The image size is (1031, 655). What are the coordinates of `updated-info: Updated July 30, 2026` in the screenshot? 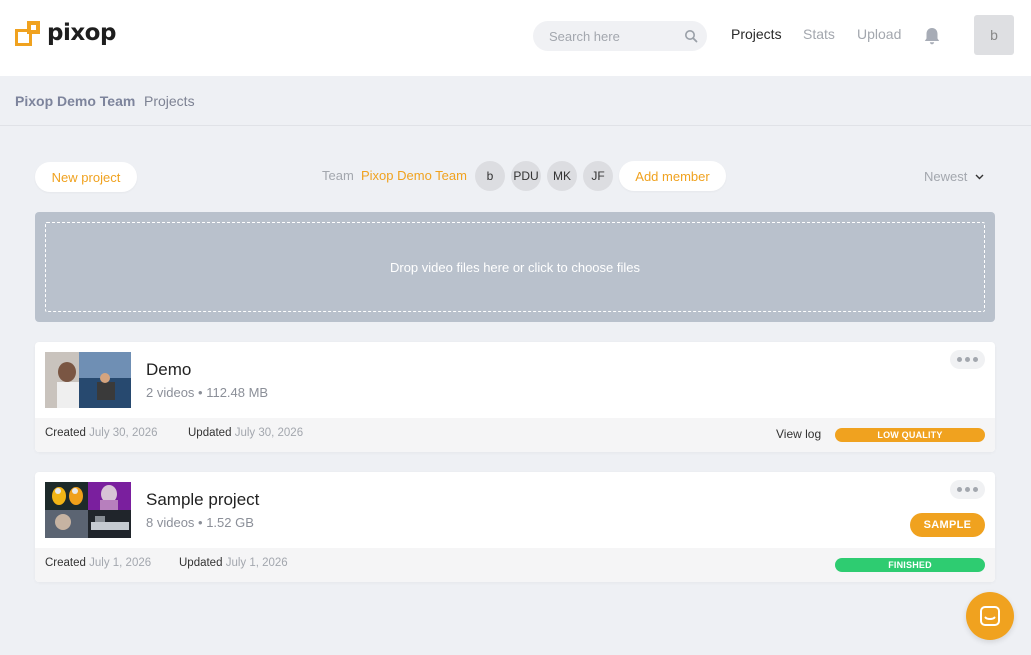 It's located at (245, 433).